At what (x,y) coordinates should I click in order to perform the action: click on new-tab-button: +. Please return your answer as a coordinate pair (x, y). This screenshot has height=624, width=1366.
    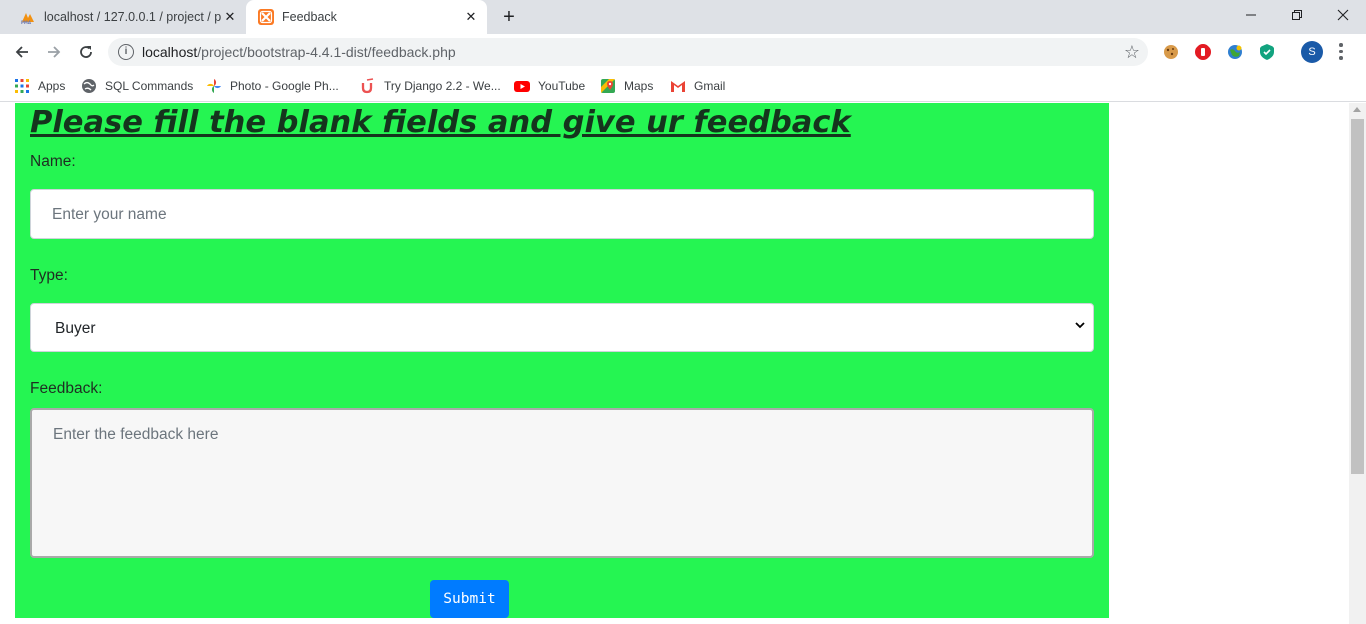
    Looking at the image, I should click on (509, 17).